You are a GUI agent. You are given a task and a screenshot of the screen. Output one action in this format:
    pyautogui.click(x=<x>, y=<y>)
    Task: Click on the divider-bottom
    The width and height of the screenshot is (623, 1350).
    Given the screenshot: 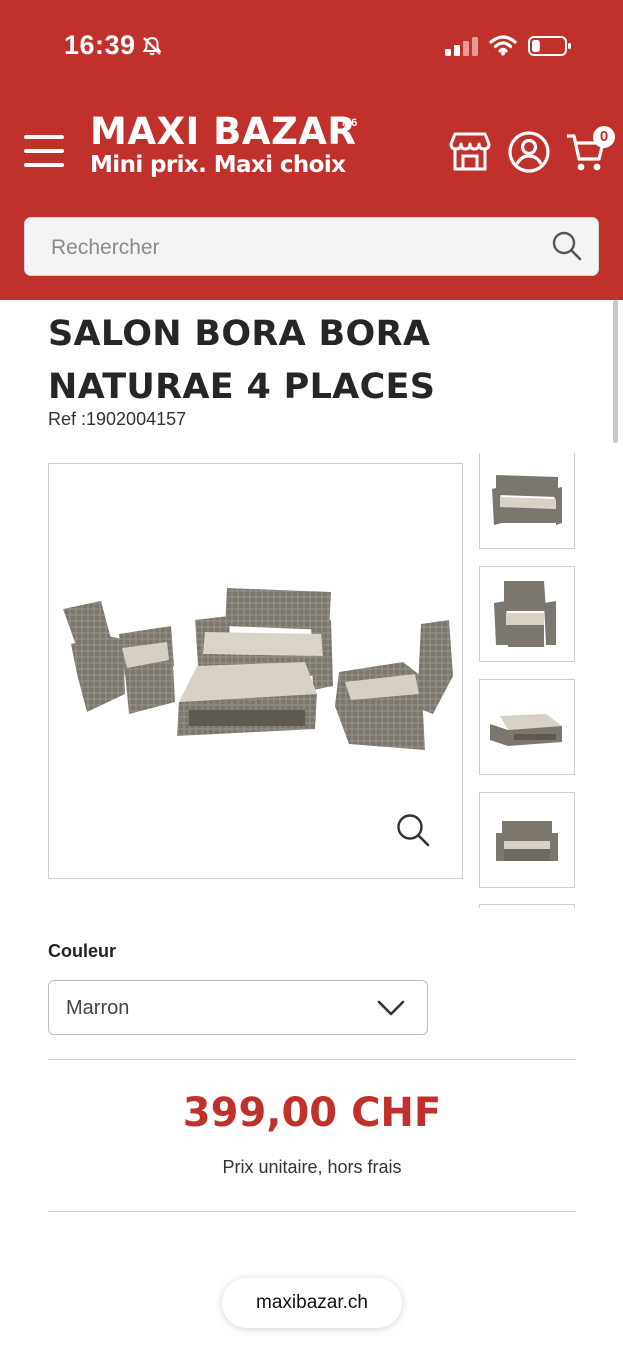 What is the action you would take?
    pyautogui.click(x=312, y=1211)
    